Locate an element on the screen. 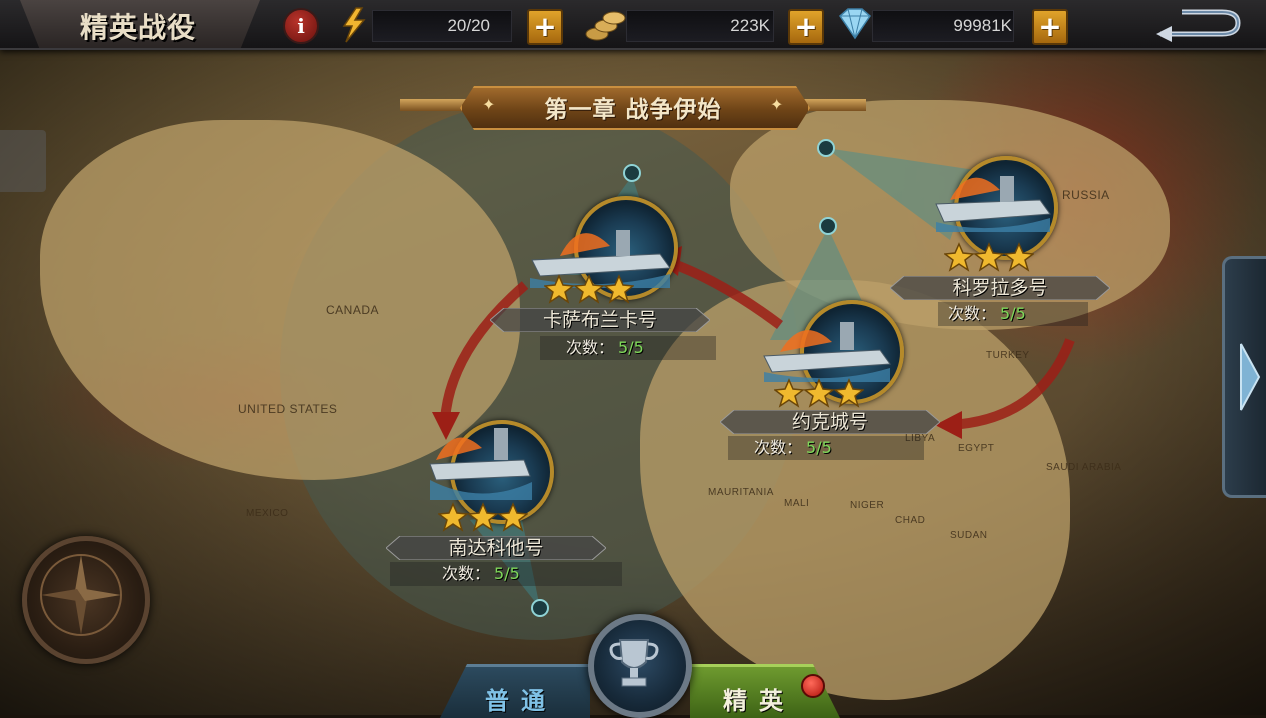  ship-name-plate: 约克城号 is located at coordinates (830, 422).